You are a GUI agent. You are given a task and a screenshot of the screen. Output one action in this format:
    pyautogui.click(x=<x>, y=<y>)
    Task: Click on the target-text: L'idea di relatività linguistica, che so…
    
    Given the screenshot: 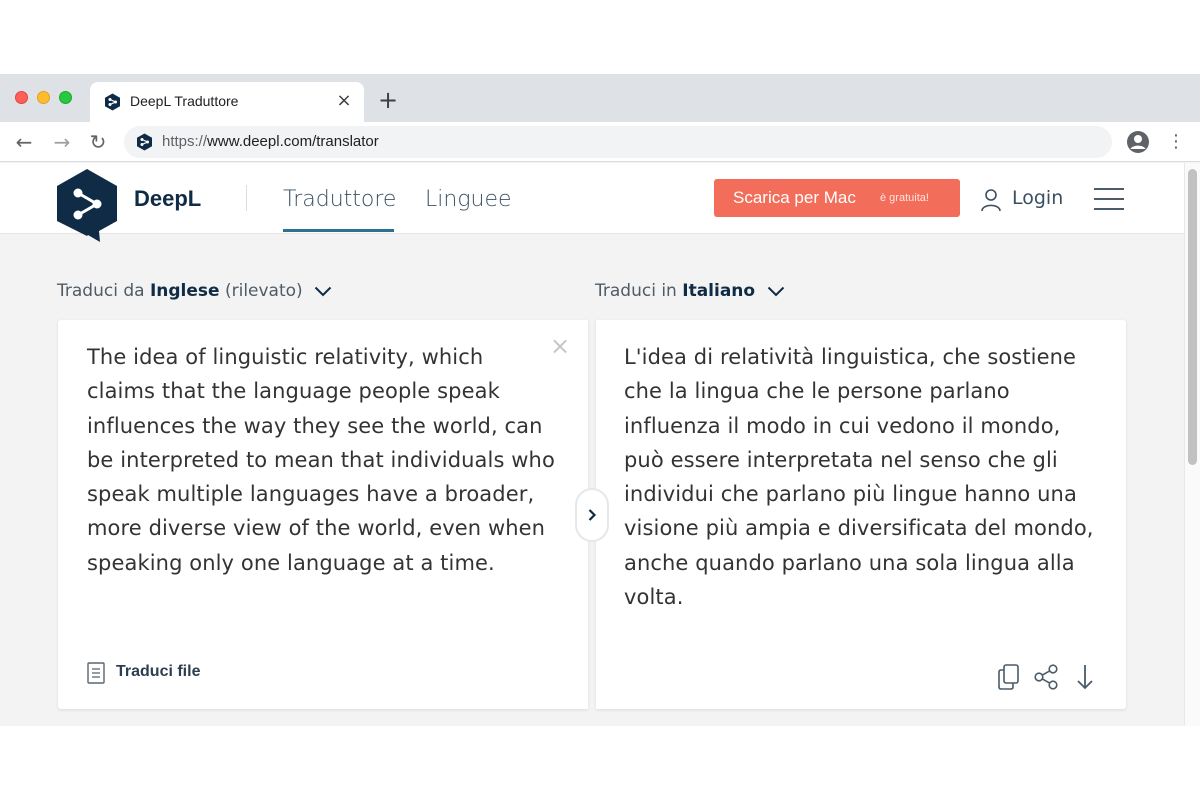 What is the action you would take?
    pyautogui.click(x=864, y=477)
    